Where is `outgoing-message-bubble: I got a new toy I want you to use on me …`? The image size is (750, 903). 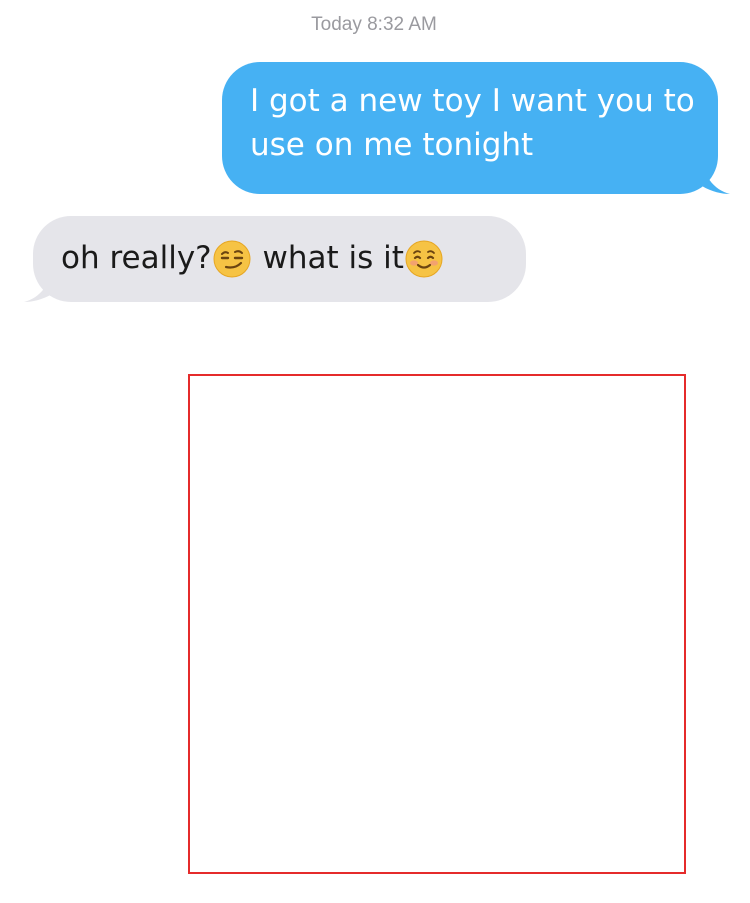 outgoing-message-bubble: I got a new toy I want you to use on me … is located at coordinates (470, 128).